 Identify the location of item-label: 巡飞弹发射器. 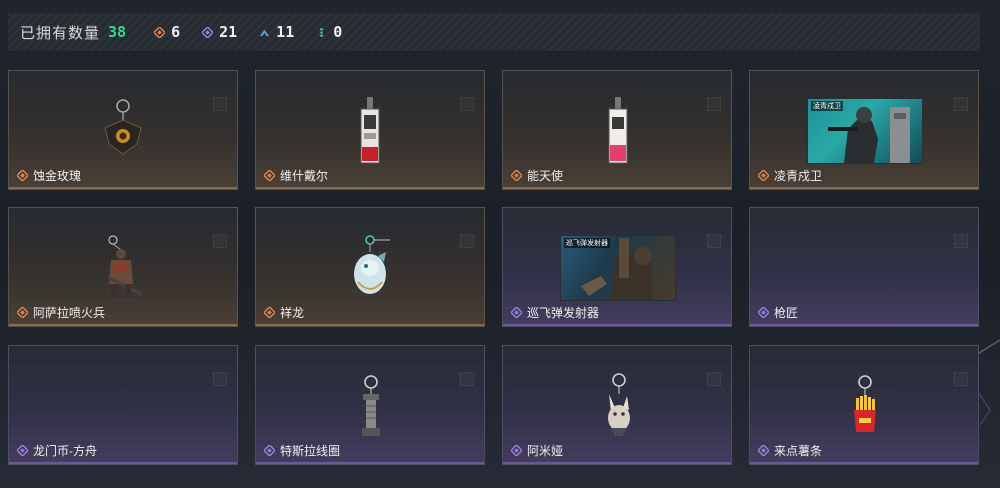
(555, 312).